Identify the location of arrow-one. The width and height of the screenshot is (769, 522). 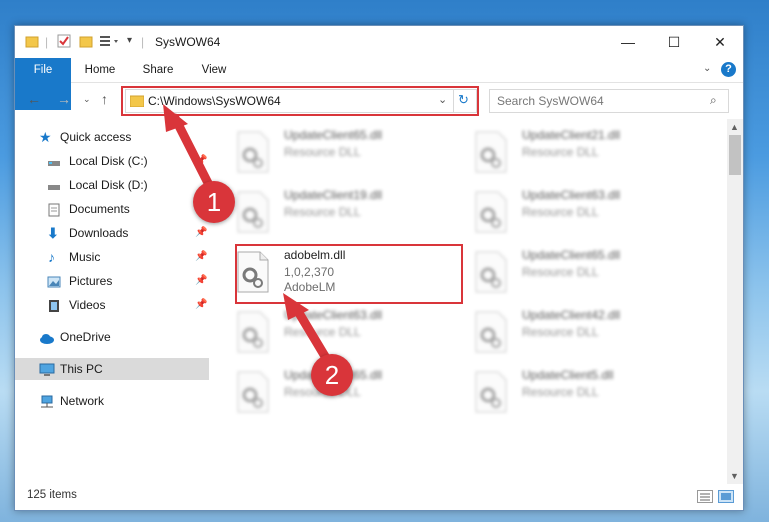
(191, 150).